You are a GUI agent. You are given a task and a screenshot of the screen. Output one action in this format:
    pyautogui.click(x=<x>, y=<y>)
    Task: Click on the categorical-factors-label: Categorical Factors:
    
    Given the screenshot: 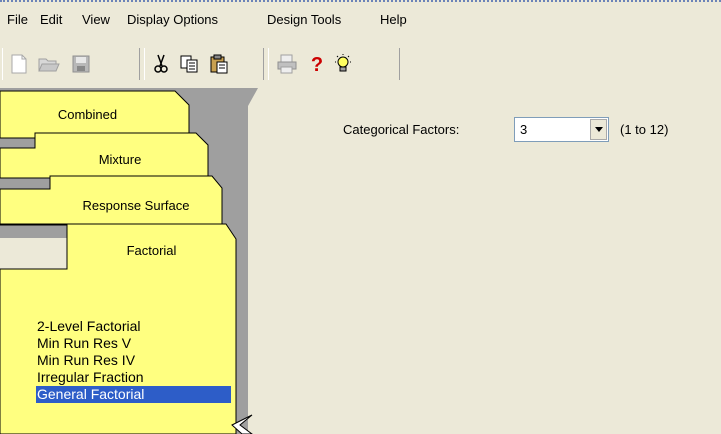 What is the action you would take?
    pyautogui.click(x=401, y=129)
    